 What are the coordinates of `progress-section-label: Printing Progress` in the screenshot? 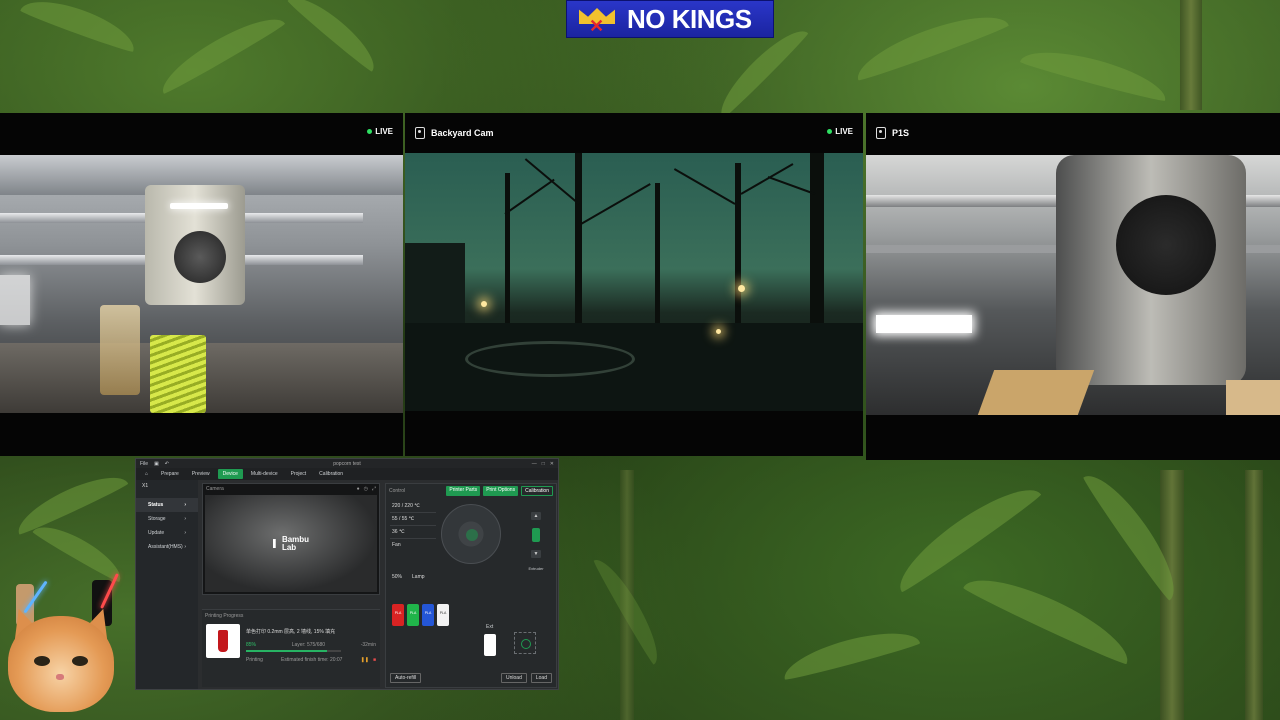 It's located at (224, 616).